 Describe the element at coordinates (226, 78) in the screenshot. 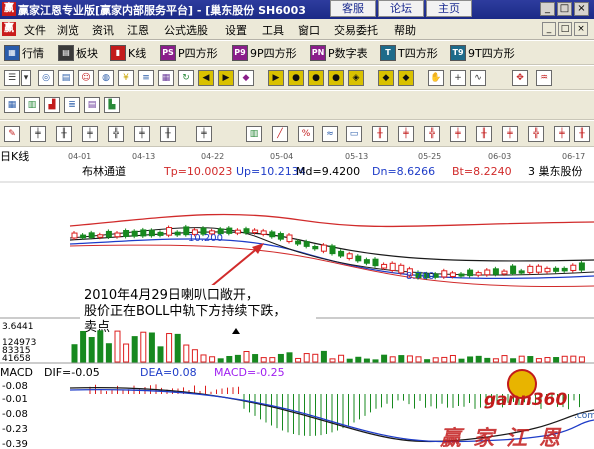

I see `play-right-icon: ▶` at that location.